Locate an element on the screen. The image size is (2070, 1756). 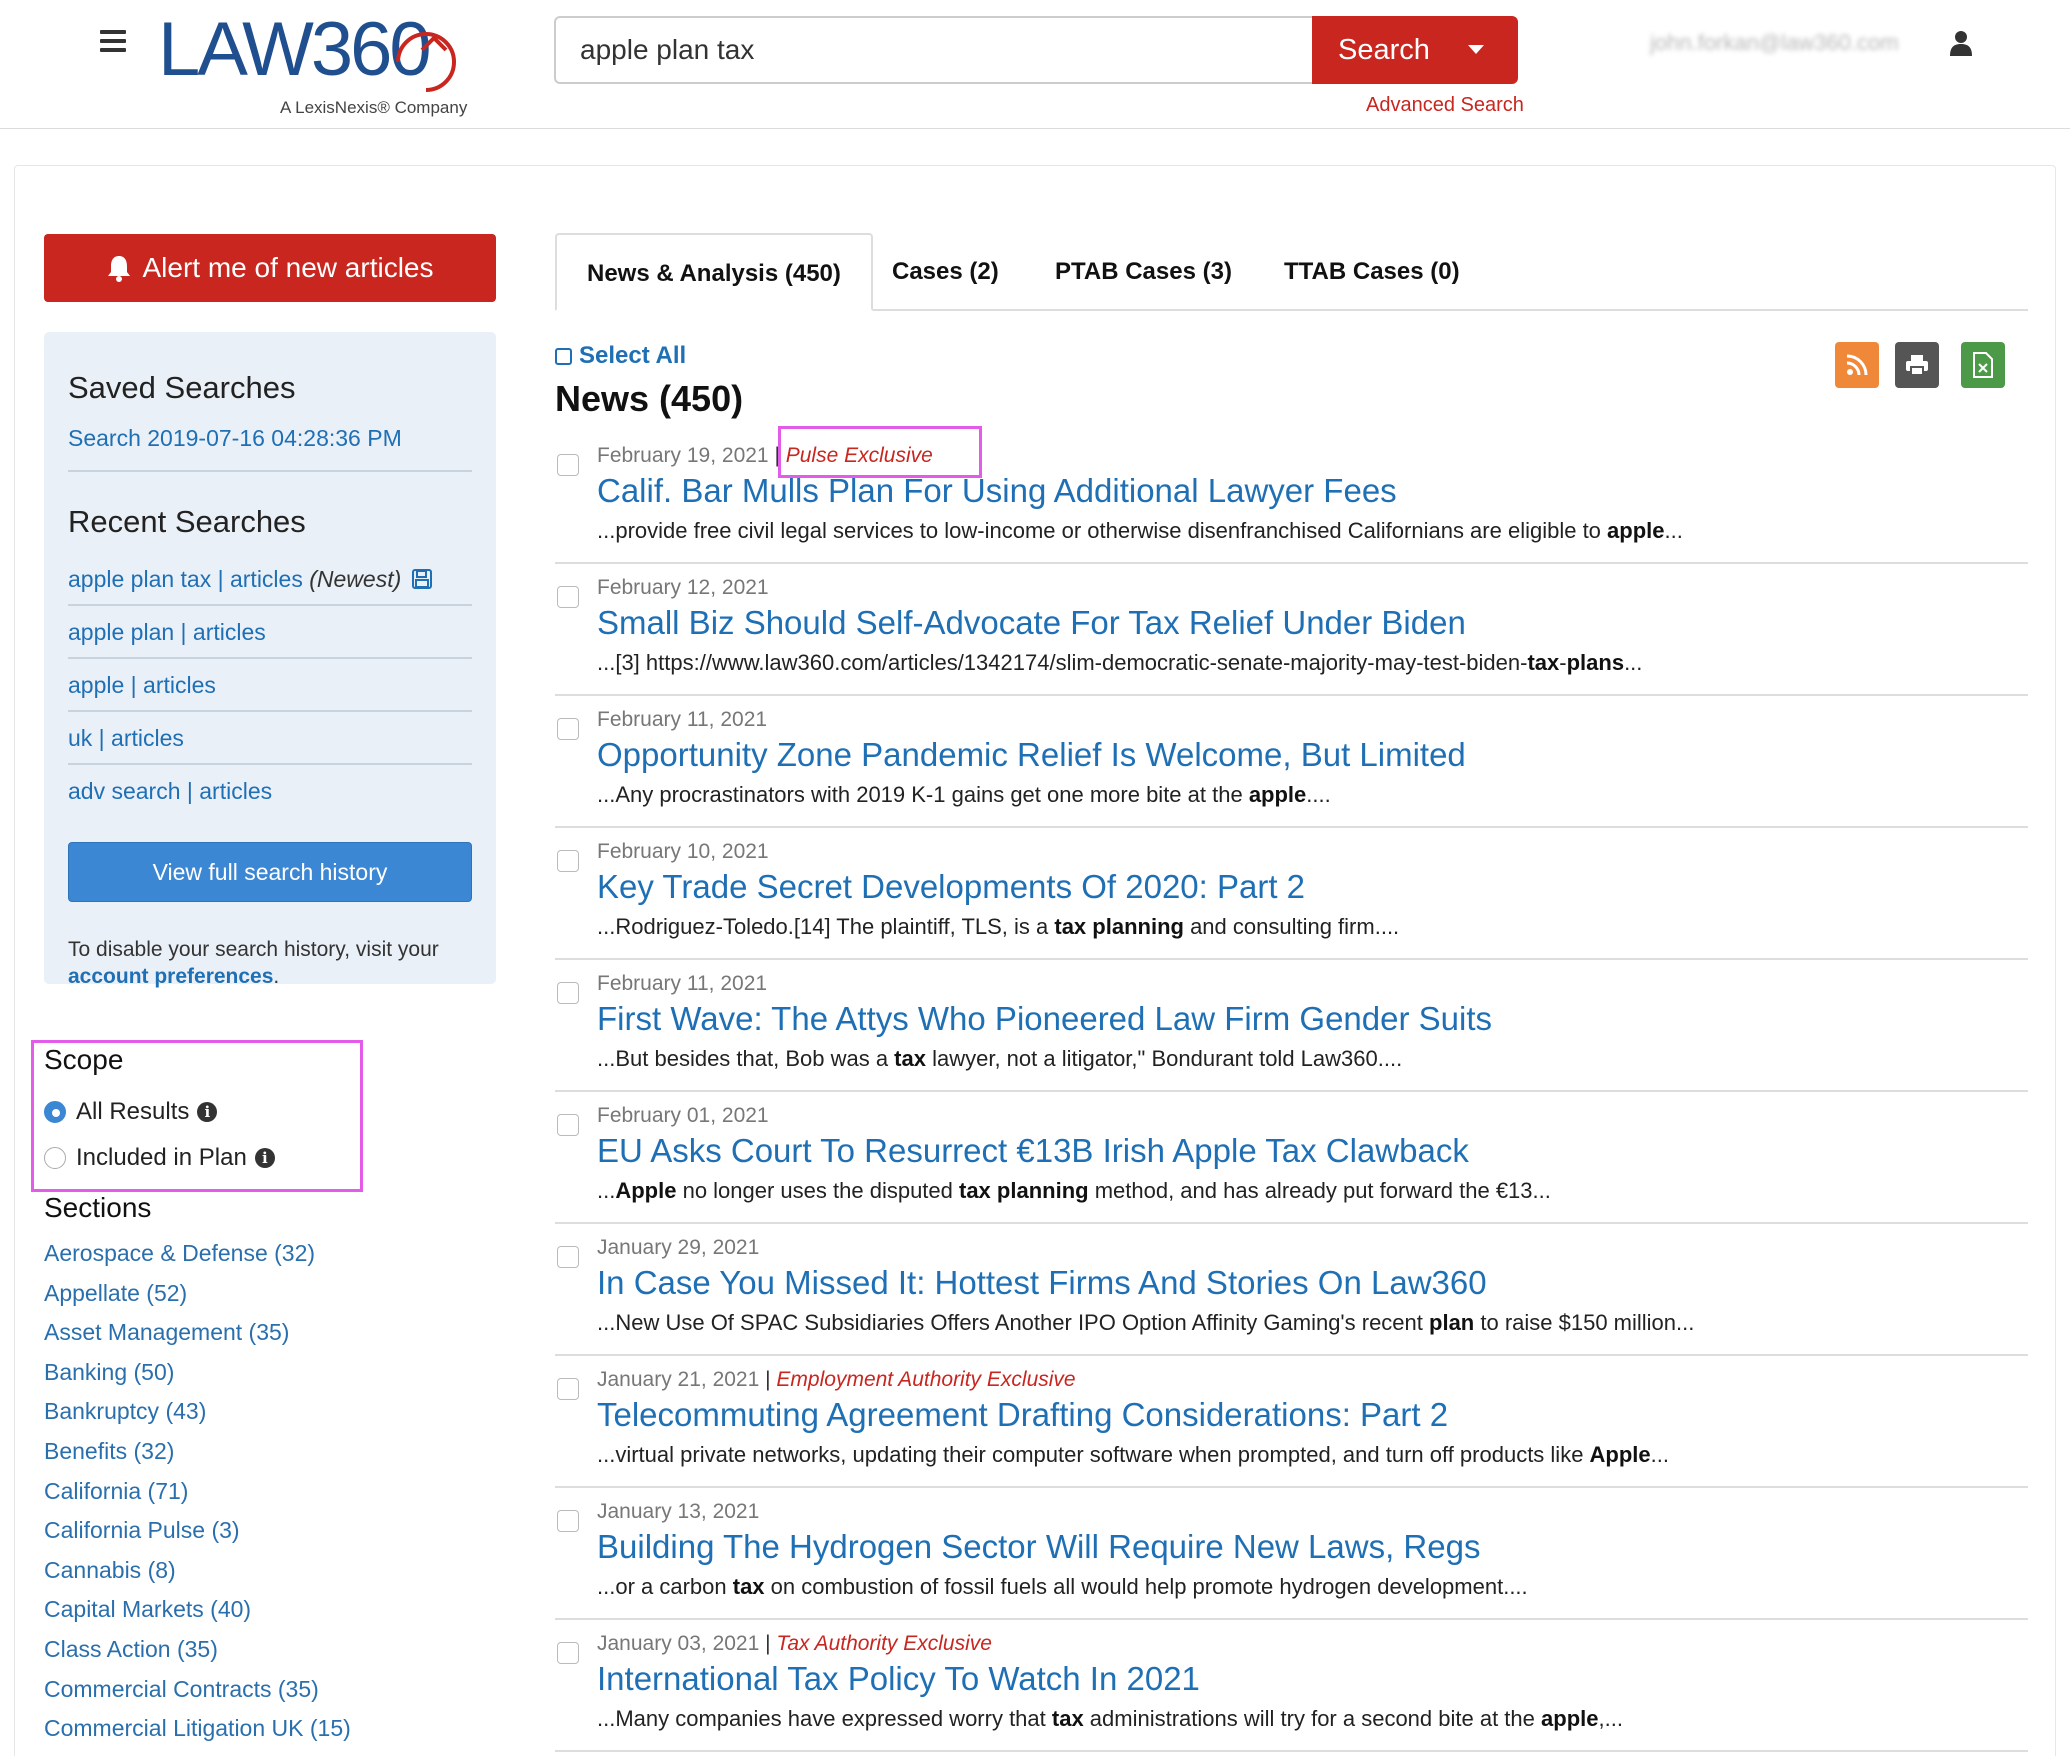
recent-search-item: apple plan | articles is located at coordinates (270, 632).